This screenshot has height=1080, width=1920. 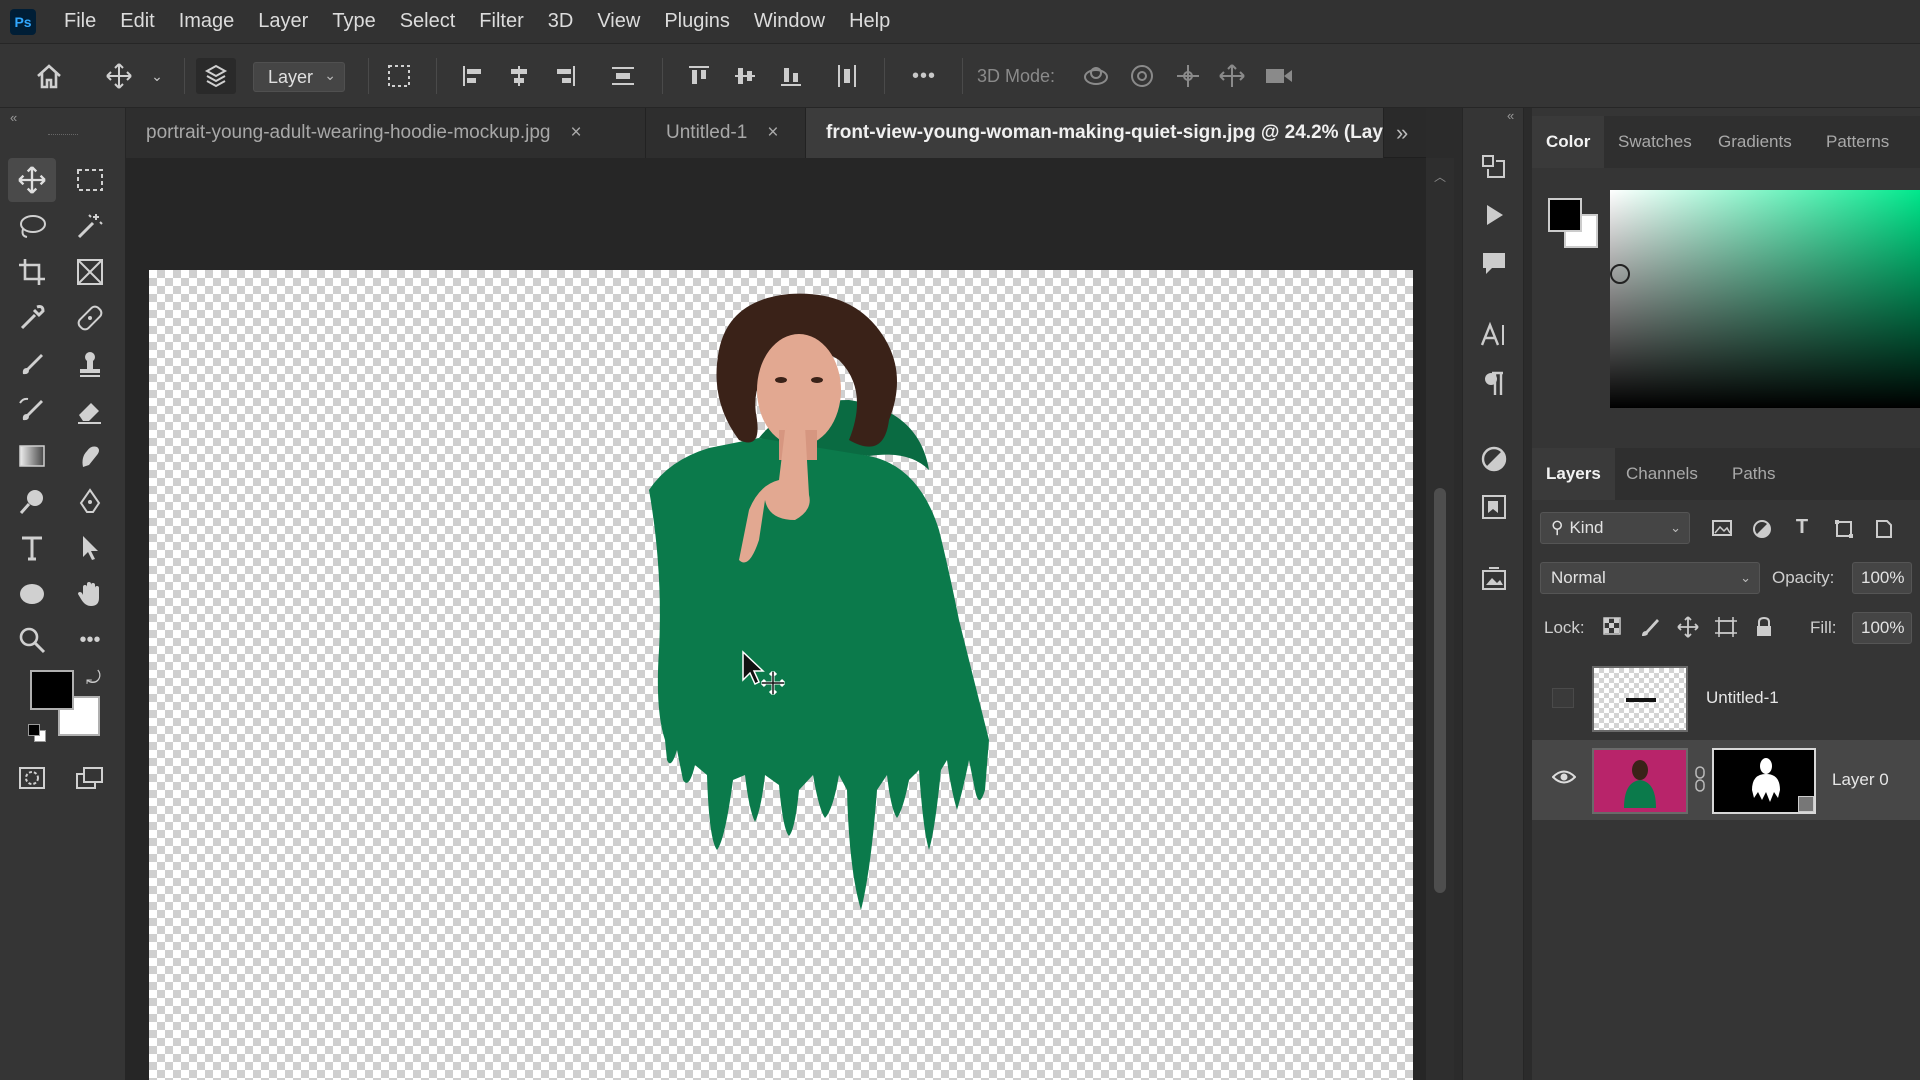 I want to click on foreground-color-swatch, so click(x=52, y=690).